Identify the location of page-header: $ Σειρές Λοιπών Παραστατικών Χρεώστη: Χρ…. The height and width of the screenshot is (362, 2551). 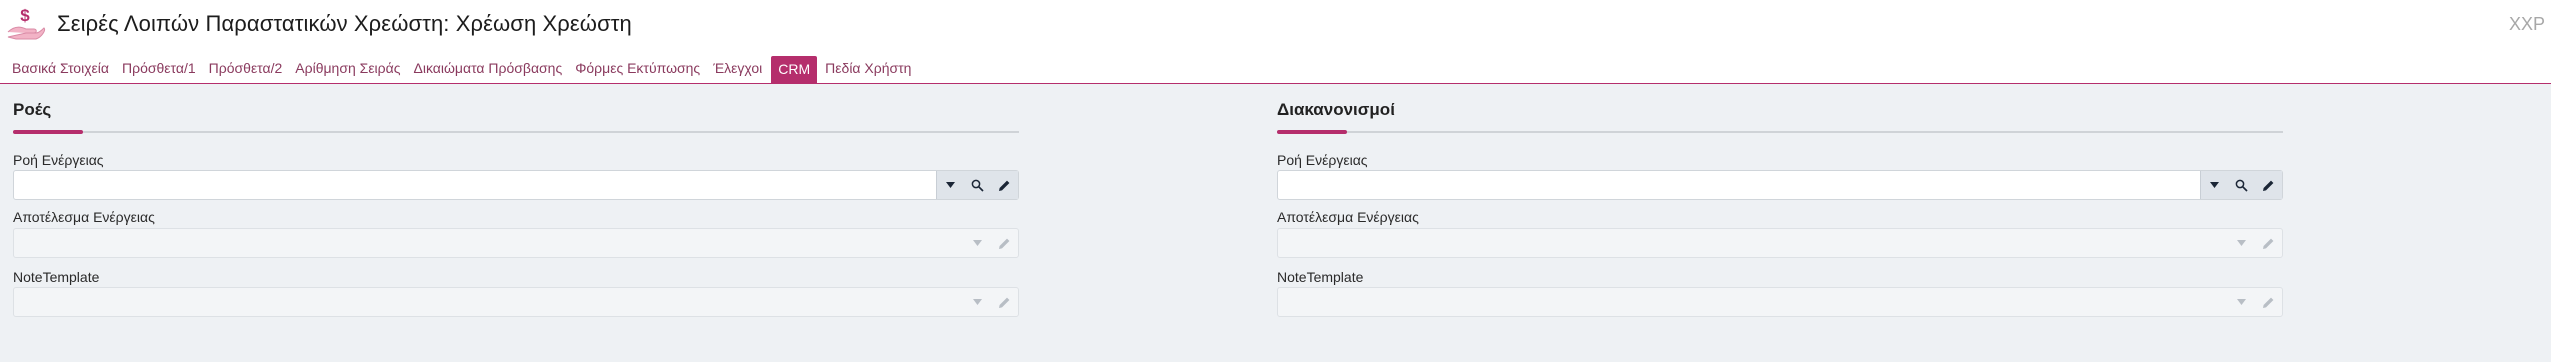
(1275, 26).